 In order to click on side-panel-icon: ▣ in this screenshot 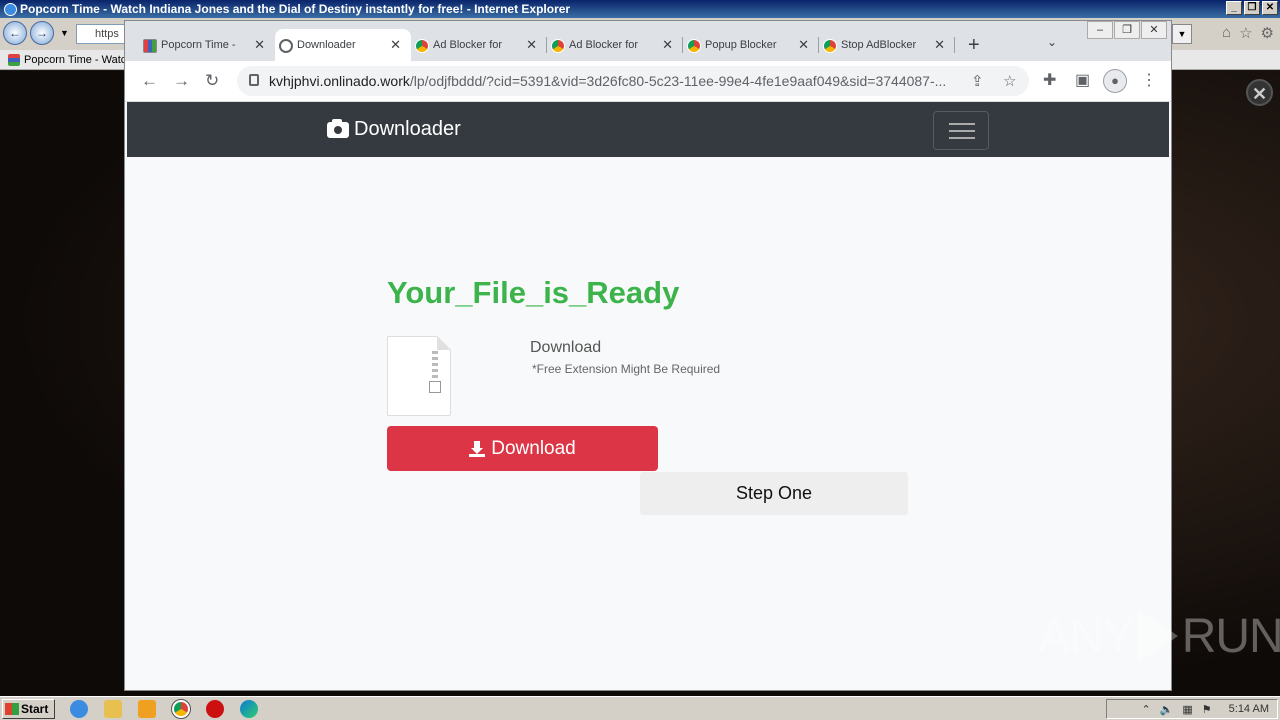, I will do `click(1082, 80)`.